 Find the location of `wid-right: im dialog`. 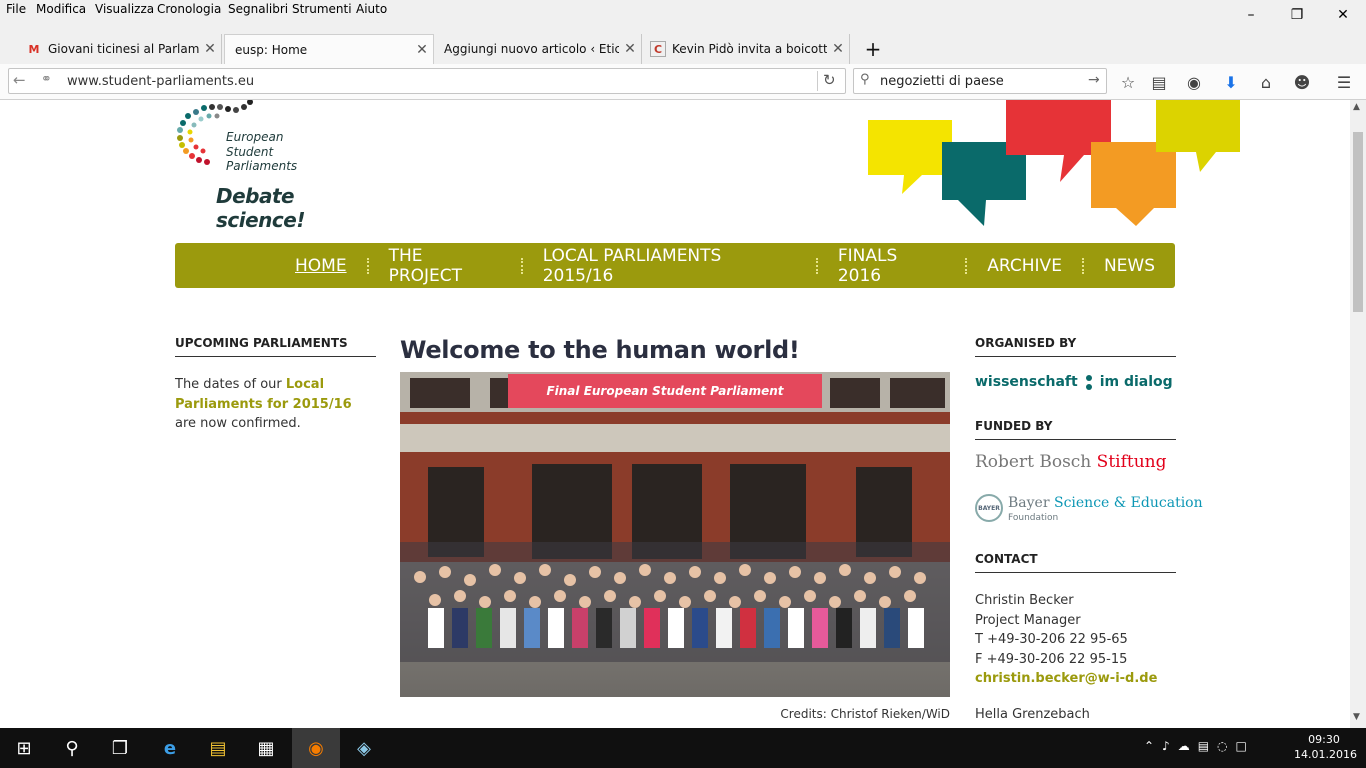

wid-right: im dialog is located at coordinates (1136, 382).